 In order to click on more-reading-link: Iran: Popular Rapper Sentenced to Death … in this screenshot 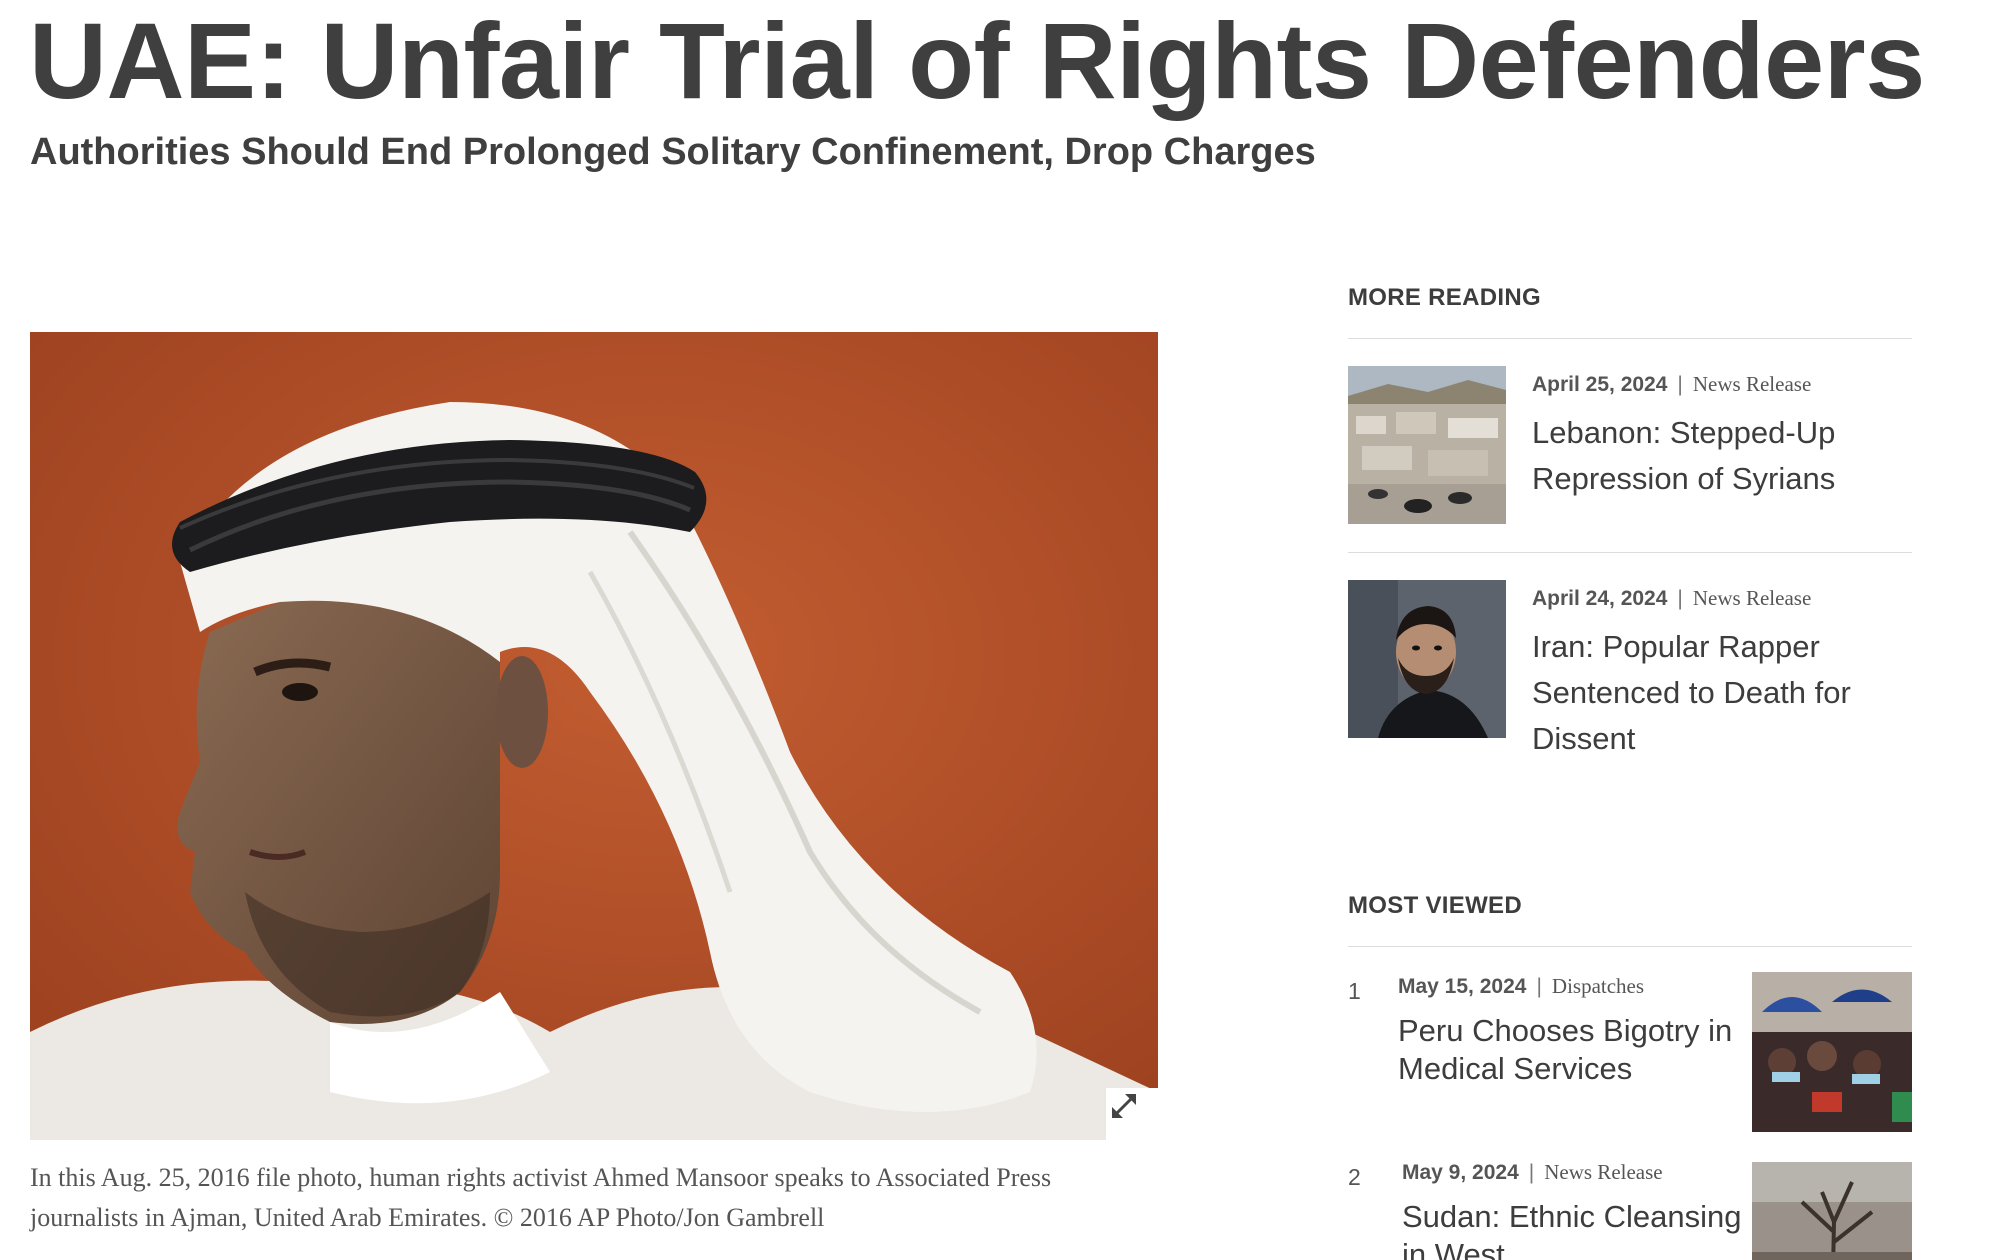, I will do `click(1712, 693)`.